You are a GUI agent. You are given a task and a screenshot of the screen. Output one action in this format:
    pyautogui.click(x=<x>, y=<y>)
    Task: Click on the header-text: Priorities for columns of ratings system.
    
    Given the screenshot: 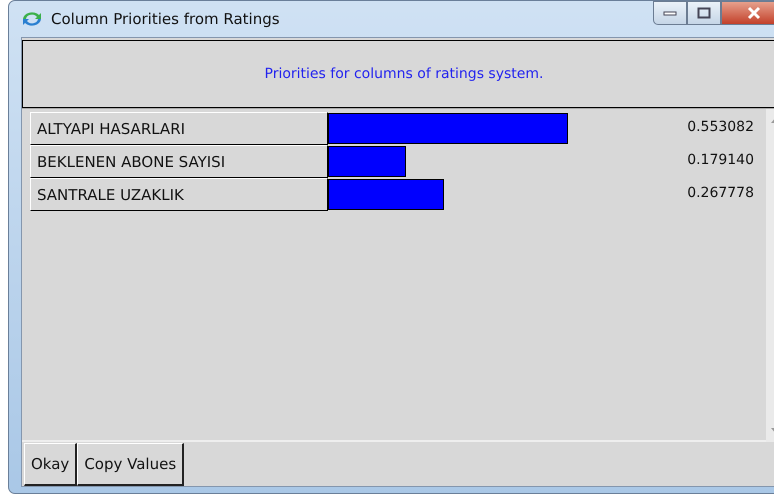 What is the action you would take?
    pyautogui.click(x=404, y=74)
    